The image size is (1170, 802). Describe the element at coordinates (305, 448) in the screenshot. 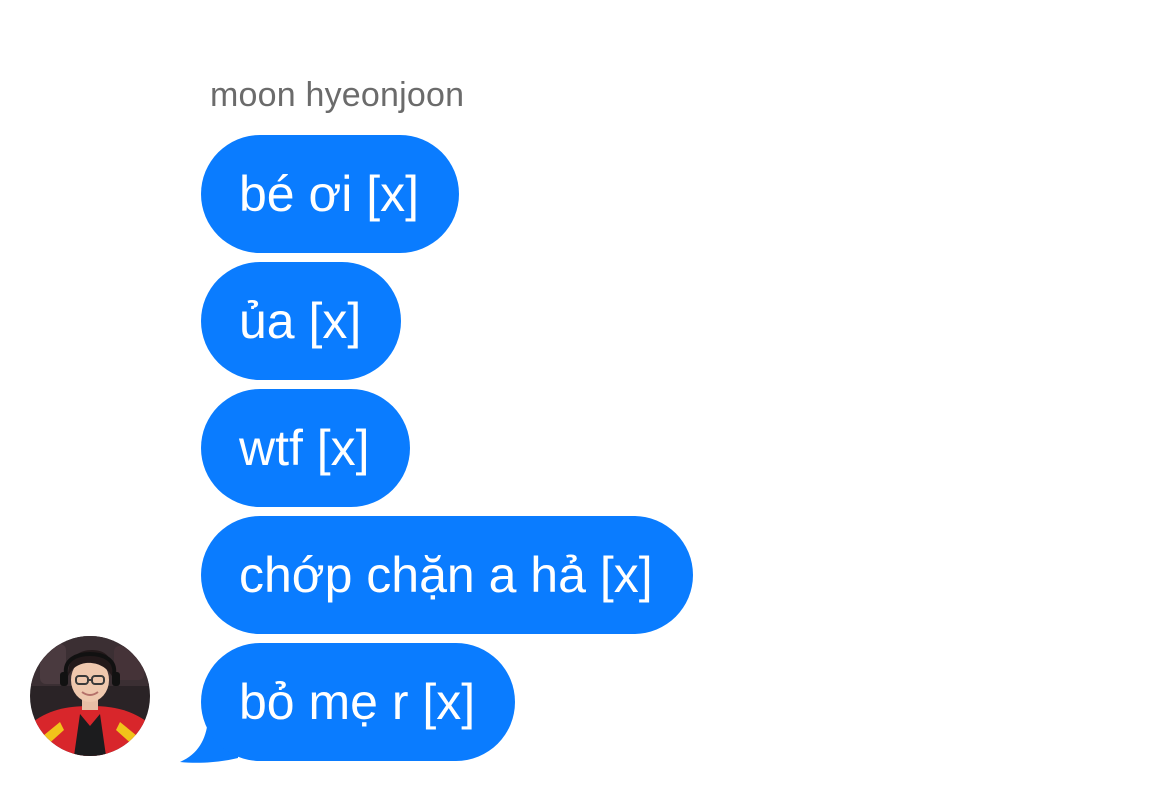

I see `message-bubble: wtf [x]` at that location.